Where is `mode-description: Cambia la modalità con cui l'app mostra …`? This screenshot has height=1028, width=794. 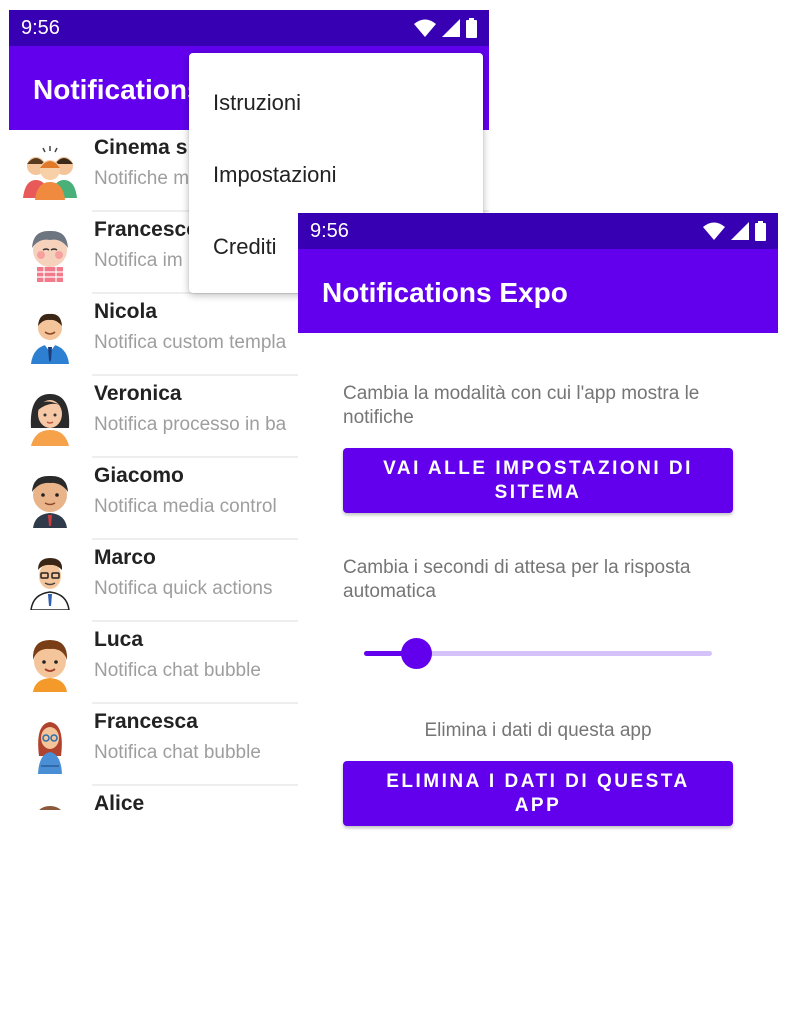 mode-description: Cambia la modalità con cui l'app mostra … is located at coordinates (521, 405).